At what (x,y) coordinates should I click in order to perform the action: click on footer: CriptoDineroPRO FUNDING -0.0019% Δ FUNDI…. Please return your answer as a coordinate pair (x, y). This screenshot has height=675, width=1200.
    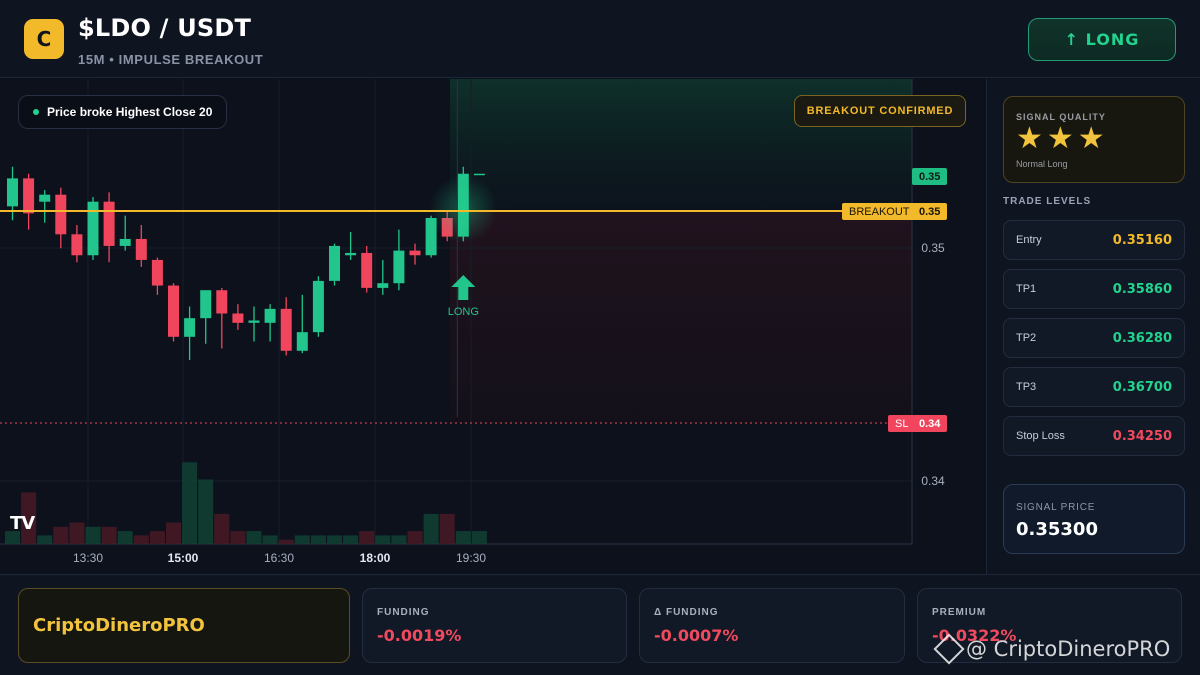
    Looking at the image, I should click on (600, 624).